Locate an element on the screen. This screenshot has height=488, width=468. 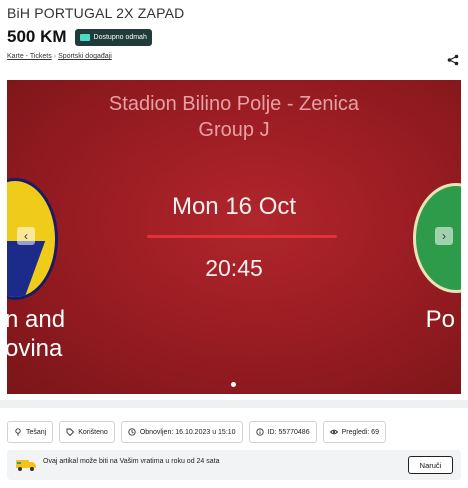
divider-line is located at coordinates (242, 236).